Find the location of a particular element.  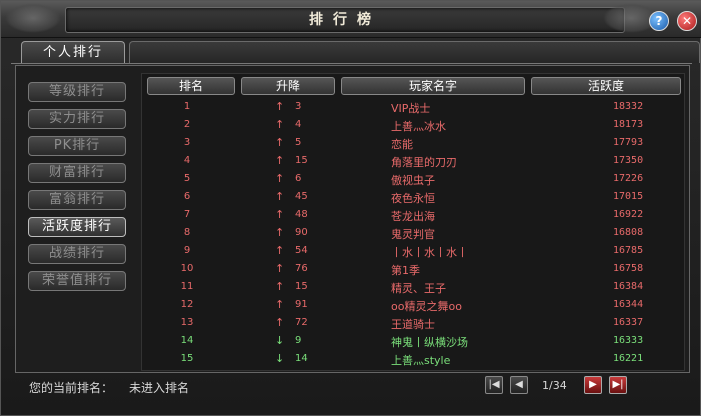

table-row: 14 ↓ 9 神鬼丨纵横沙场 16333 is located at coordinates (413, 341).